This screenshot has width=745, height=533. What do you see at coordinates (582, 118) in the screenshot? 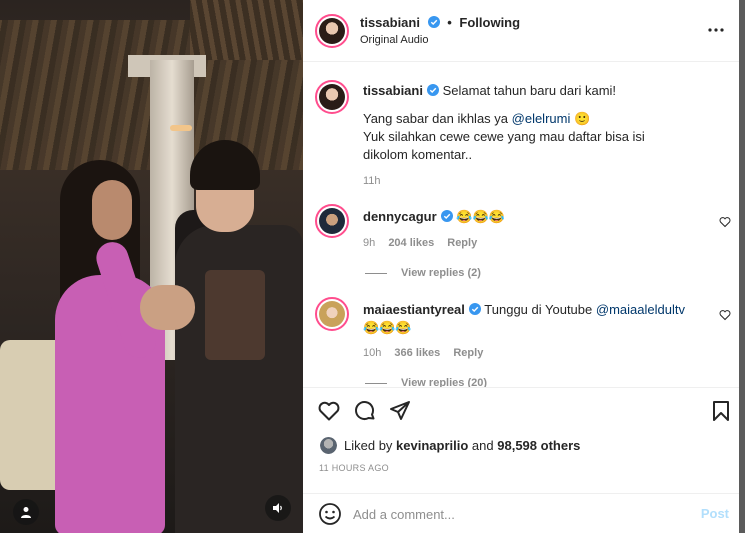
I see `smile-emoji: 🙂` at bounding box center [582, 118].